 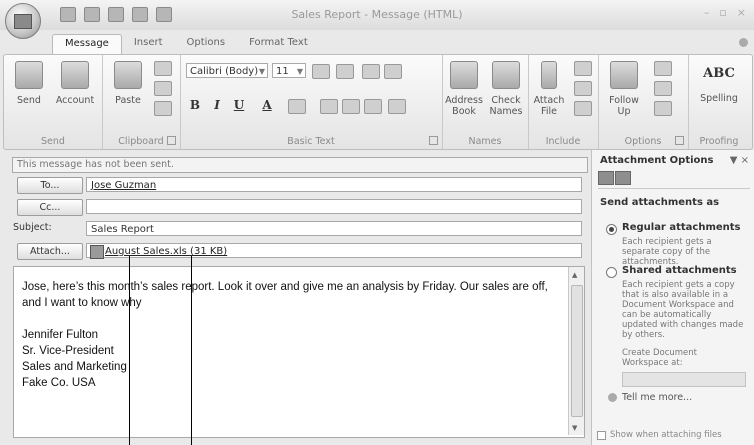 What do you see at coordinates (128, 75) in the screenshot?
I see `paste-icon` at bounding box center [128, 75].